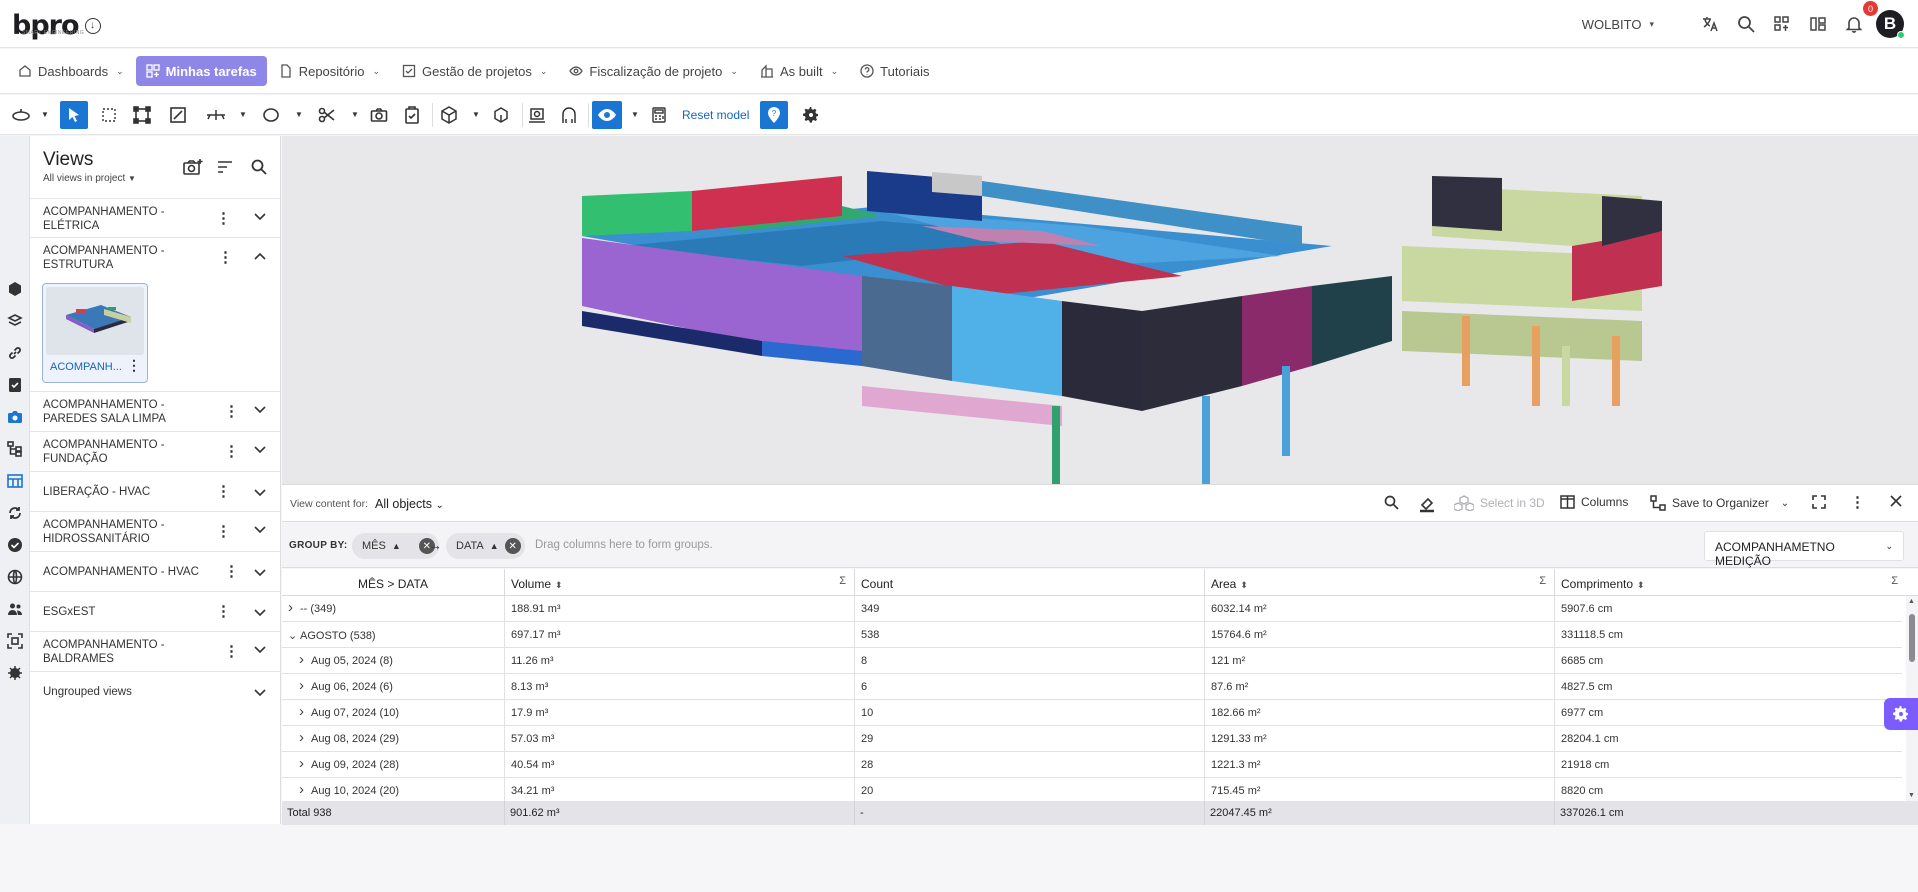 This screenshot has height=892, width=1918. I want to click on scrollbar-thumb, so click(1912, 638).